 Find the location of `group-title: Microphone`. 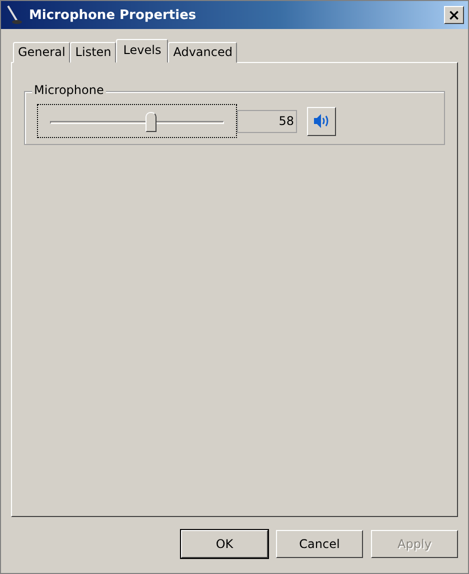

group-title: Microphone is located at coordinates (69, 90).